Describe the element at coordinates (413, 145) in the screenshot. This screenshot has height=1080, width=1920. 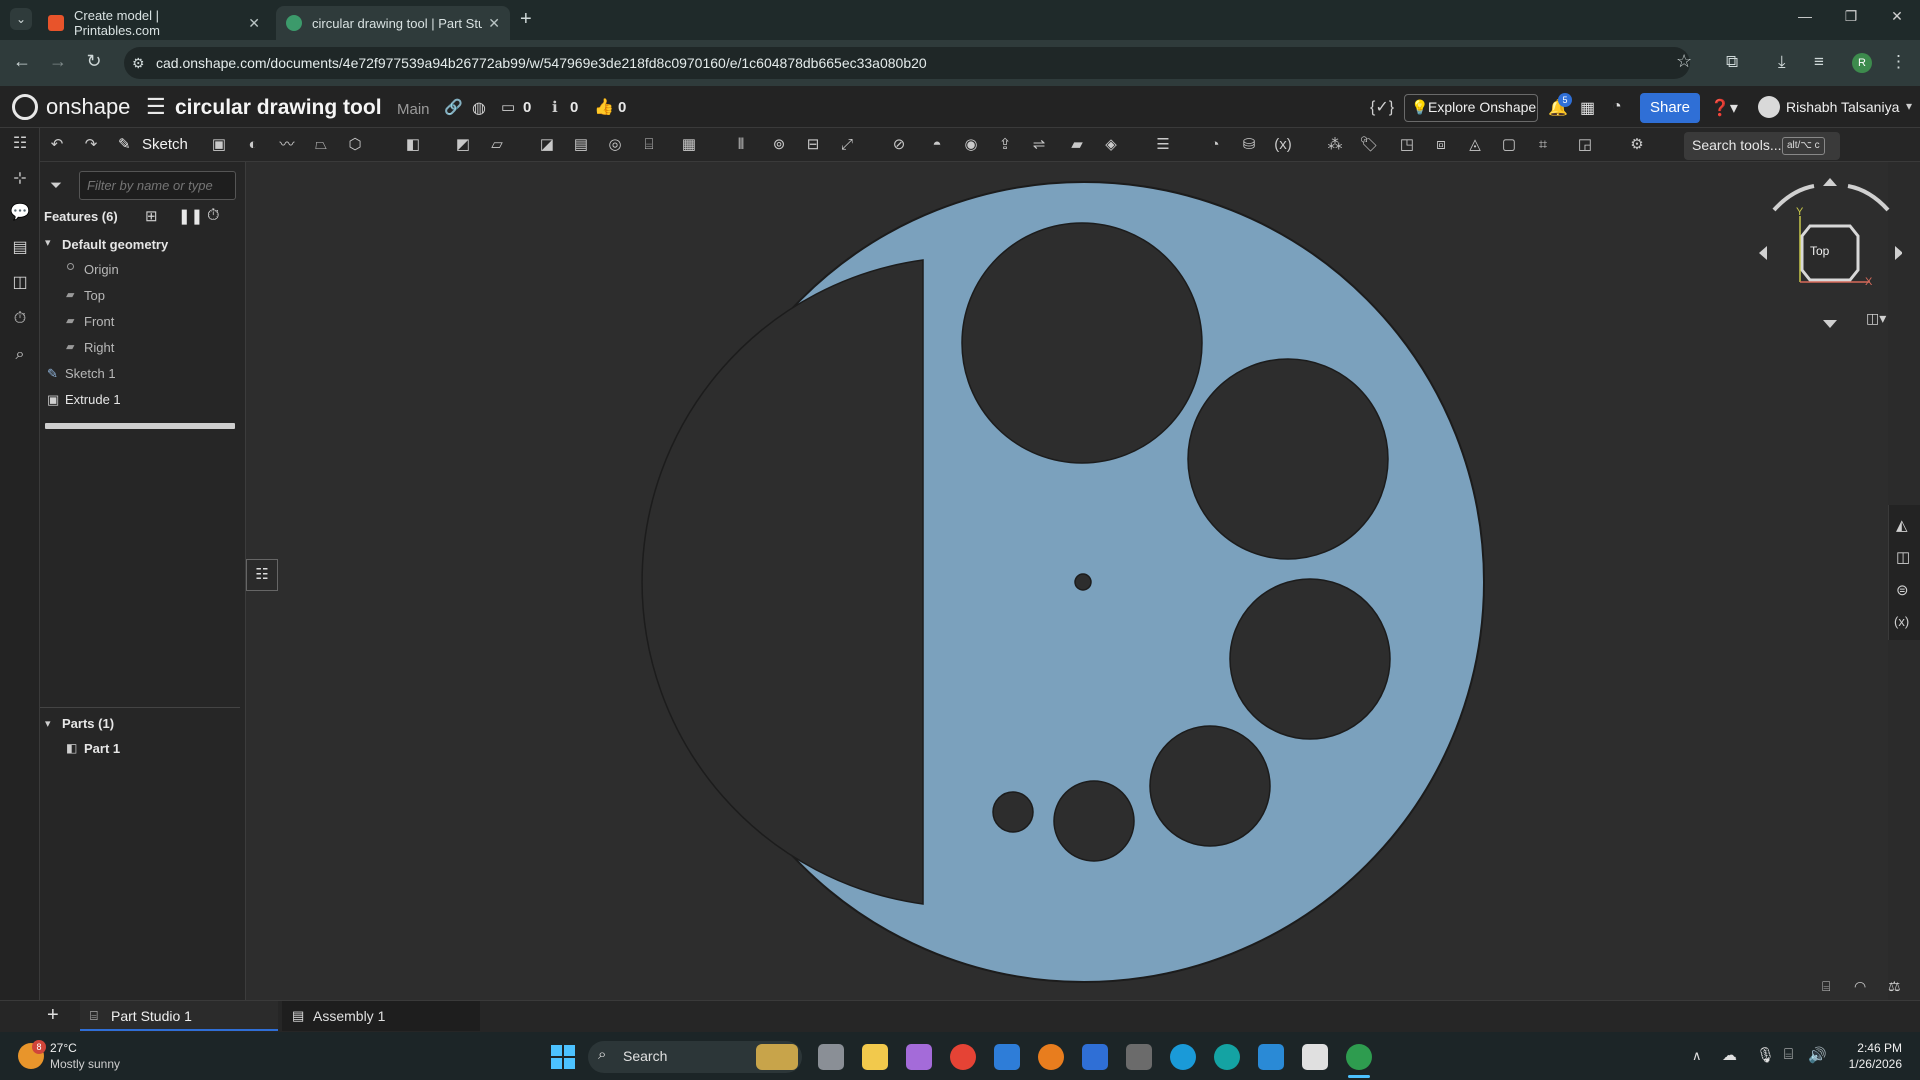
I see `fillet-icon: ◧` at that location.